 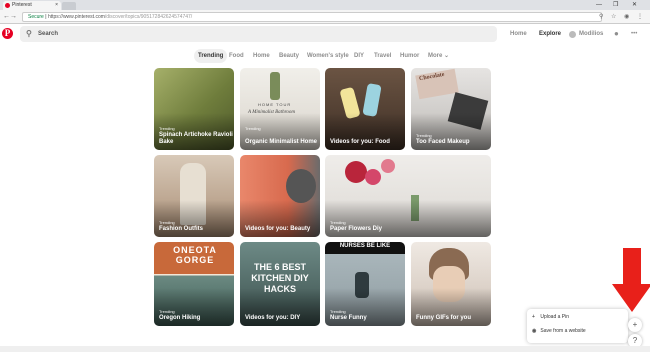 What do you see at coordinates (36, 17) in the screenshot?
I see `secure-label: Secure` at bounding box center [36, 17].